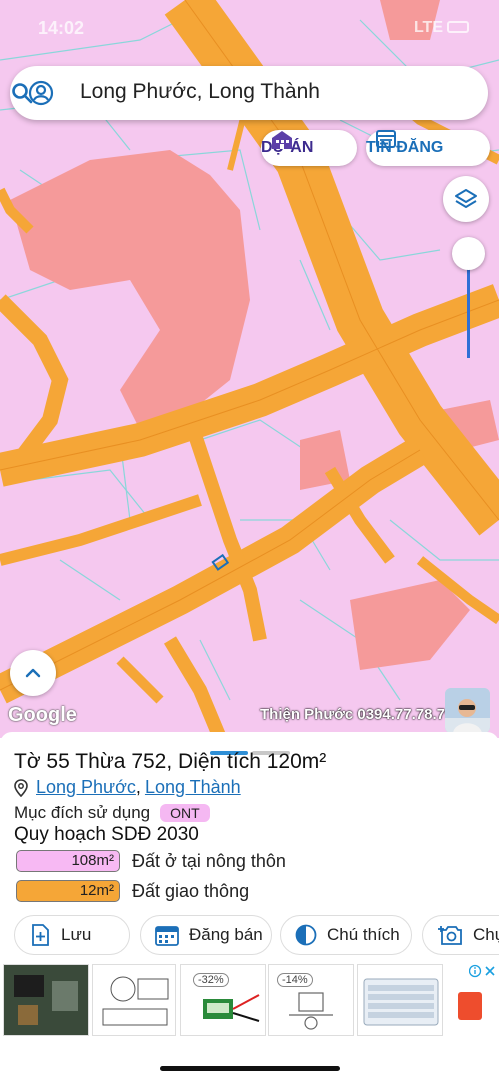  I want to click on land-use-purpose: Mục đích sử dụng ONT, so click(112, 813).